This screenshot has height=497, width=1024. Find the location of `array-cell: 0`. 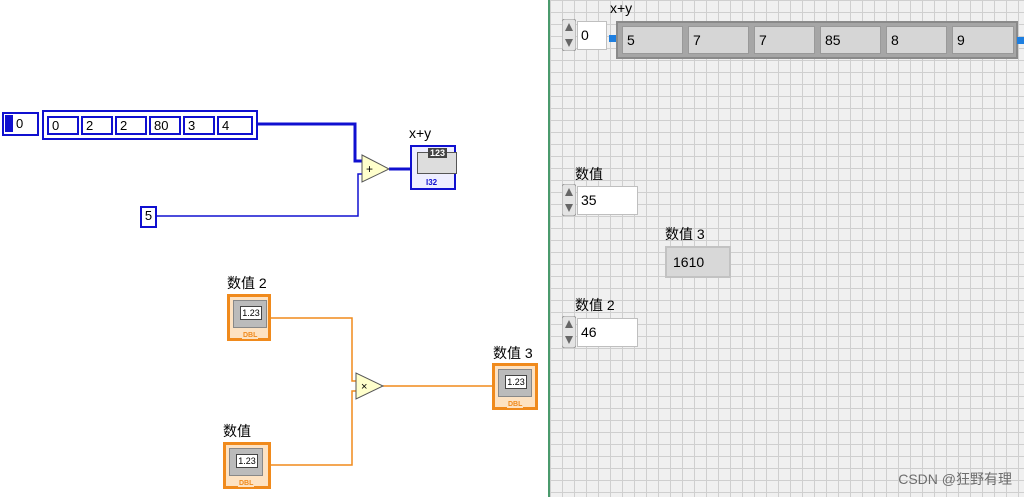

array-cell: 0 is located at coordinates (63, 125).